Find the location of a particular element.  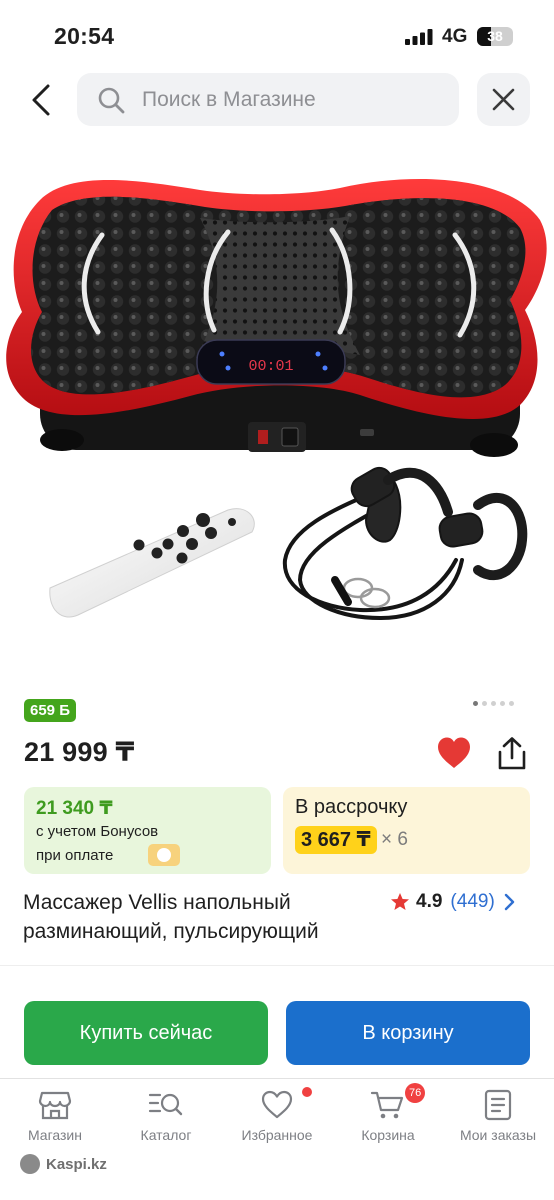

installment-card: В рассрочку 3 667 ₸ × 6 is located at coordinates (406, 830).